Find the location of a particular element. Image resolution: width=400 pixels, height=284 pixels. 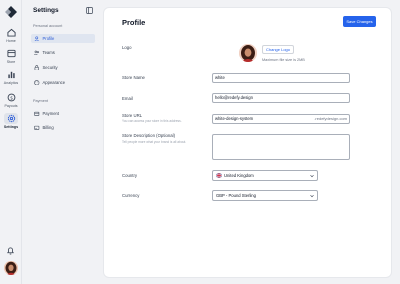

analytics-icon is located at coordinates (11, 75).